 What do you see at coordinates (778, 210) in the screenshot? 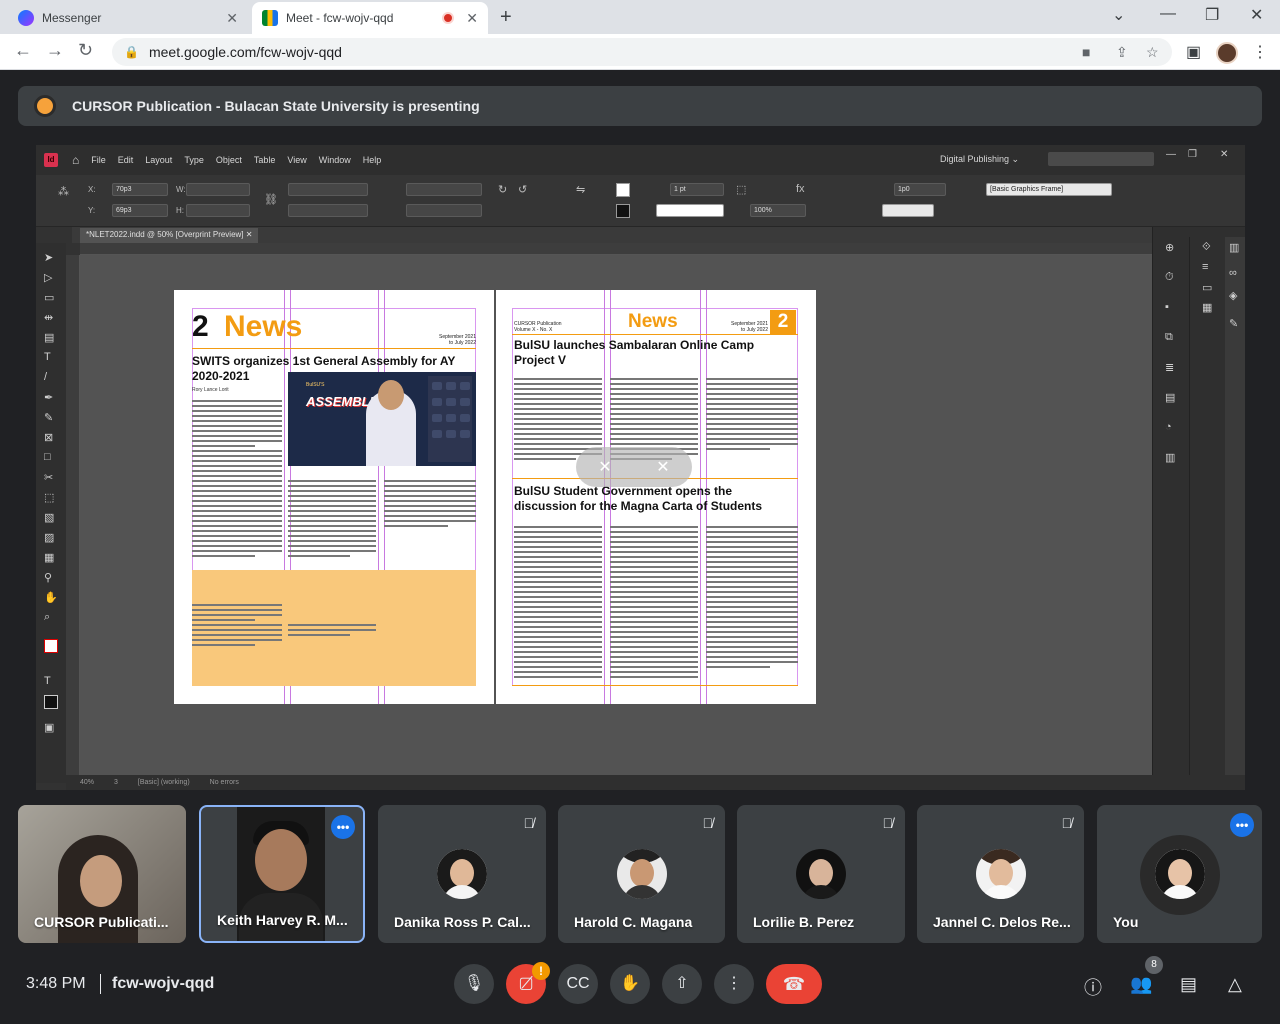
I see `opacity-field: 100%` at bounding box center [778, 210].